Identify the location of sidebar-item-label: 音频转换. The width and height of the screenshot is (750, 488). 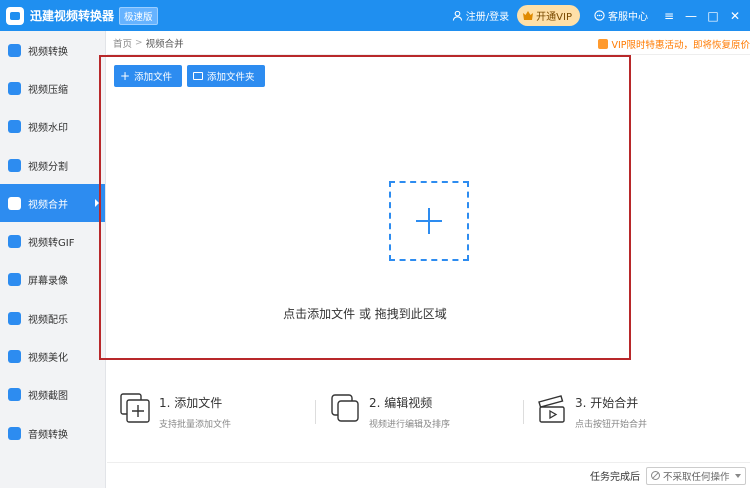
(48, 435).